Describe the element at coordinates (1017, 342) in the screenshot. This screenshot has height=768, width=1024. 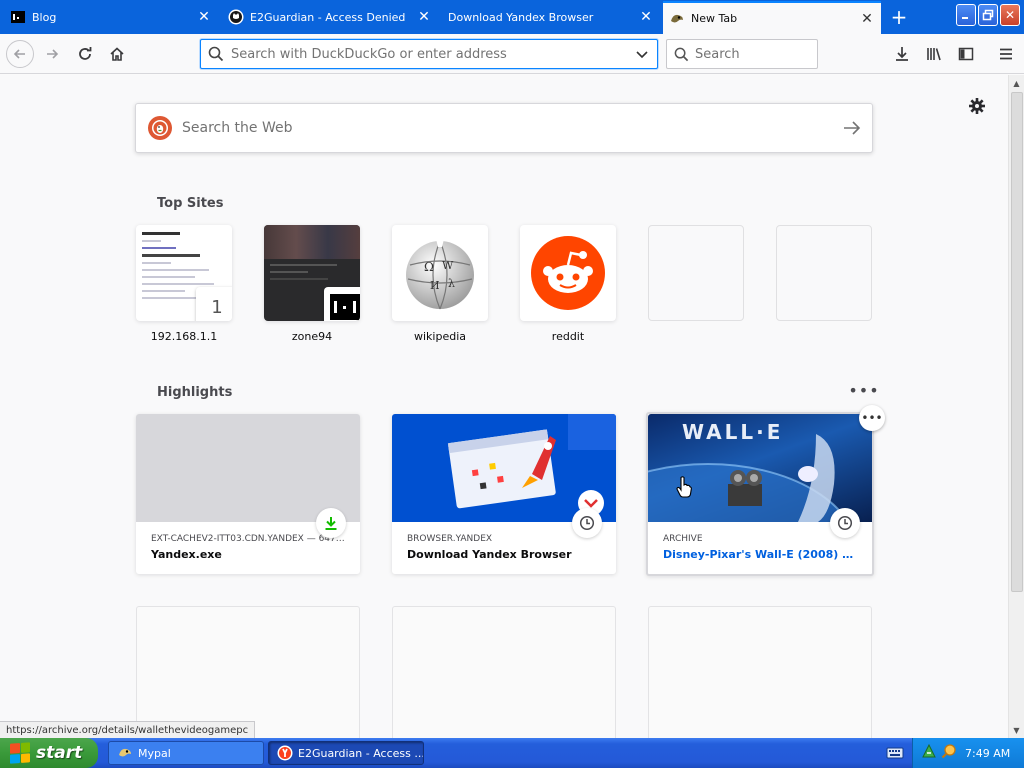
I see `scroll-thumb` at that location.